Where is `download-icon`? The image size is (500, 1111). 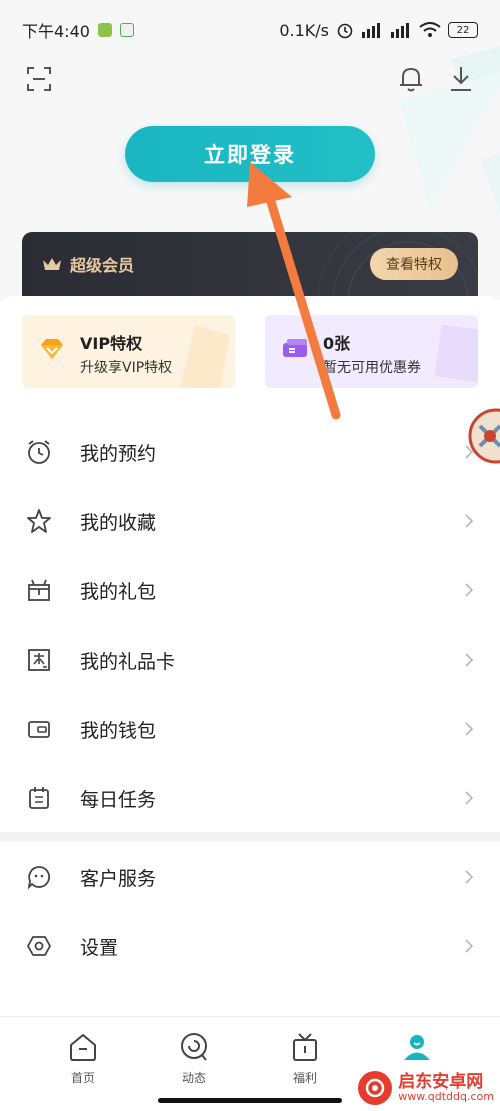 download-icon is located at coordinates (461, 79).